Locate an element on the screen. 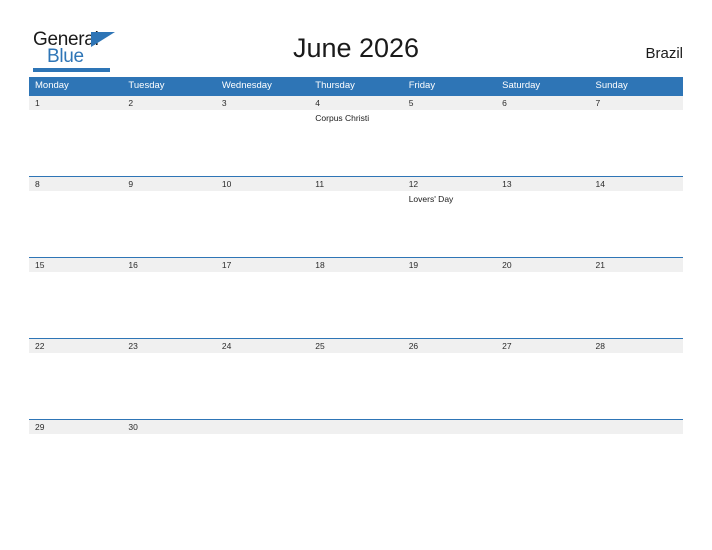  week-date-band: 1 2 3 4 5 6 7 is located at coordinates (356, 103).